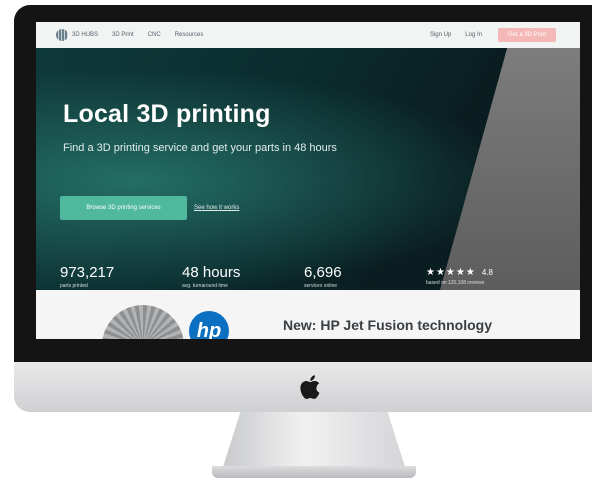 The width and height of the screenshot is (592, 482). I want to click on stat-value: 48 hours, so click(211, 272).